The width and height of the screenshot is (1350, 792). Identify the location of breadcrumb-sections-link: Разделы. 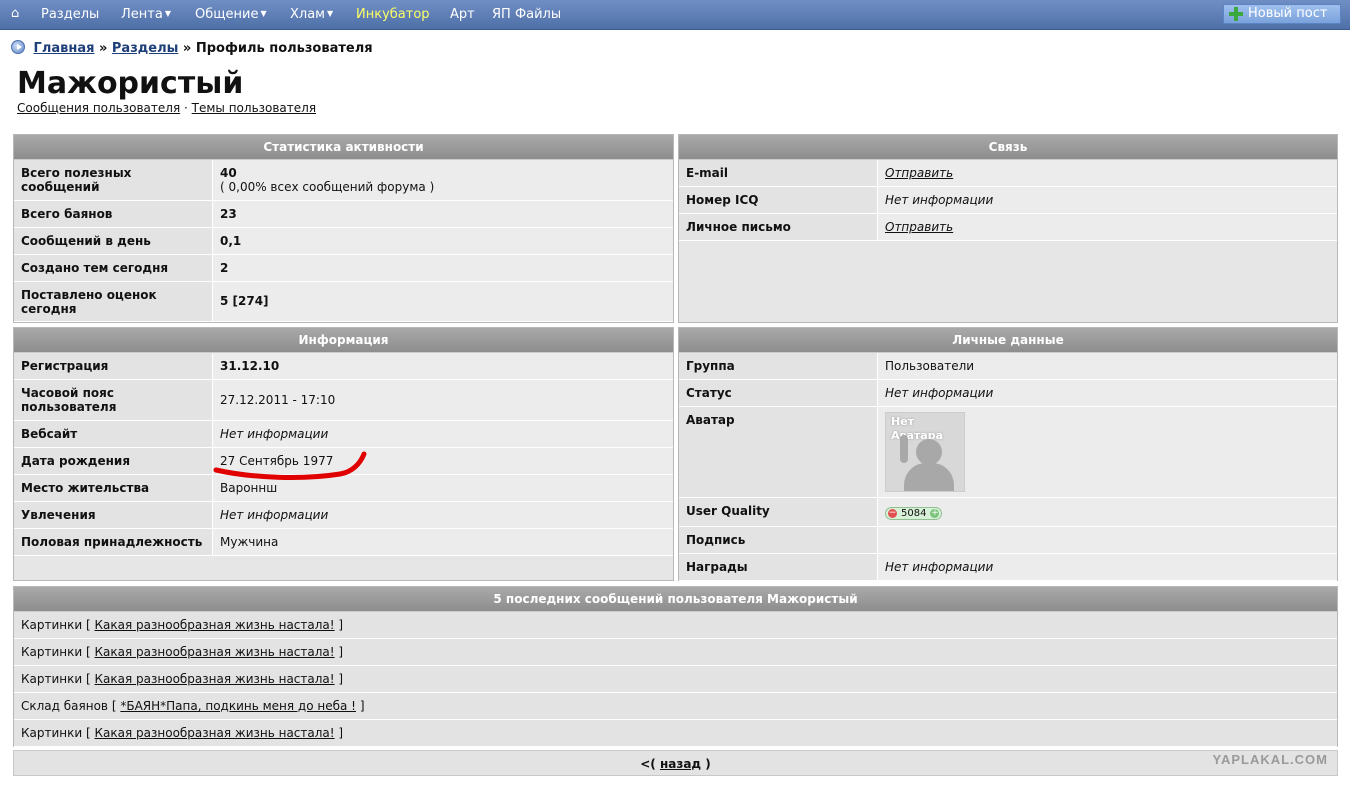
(145, 48).